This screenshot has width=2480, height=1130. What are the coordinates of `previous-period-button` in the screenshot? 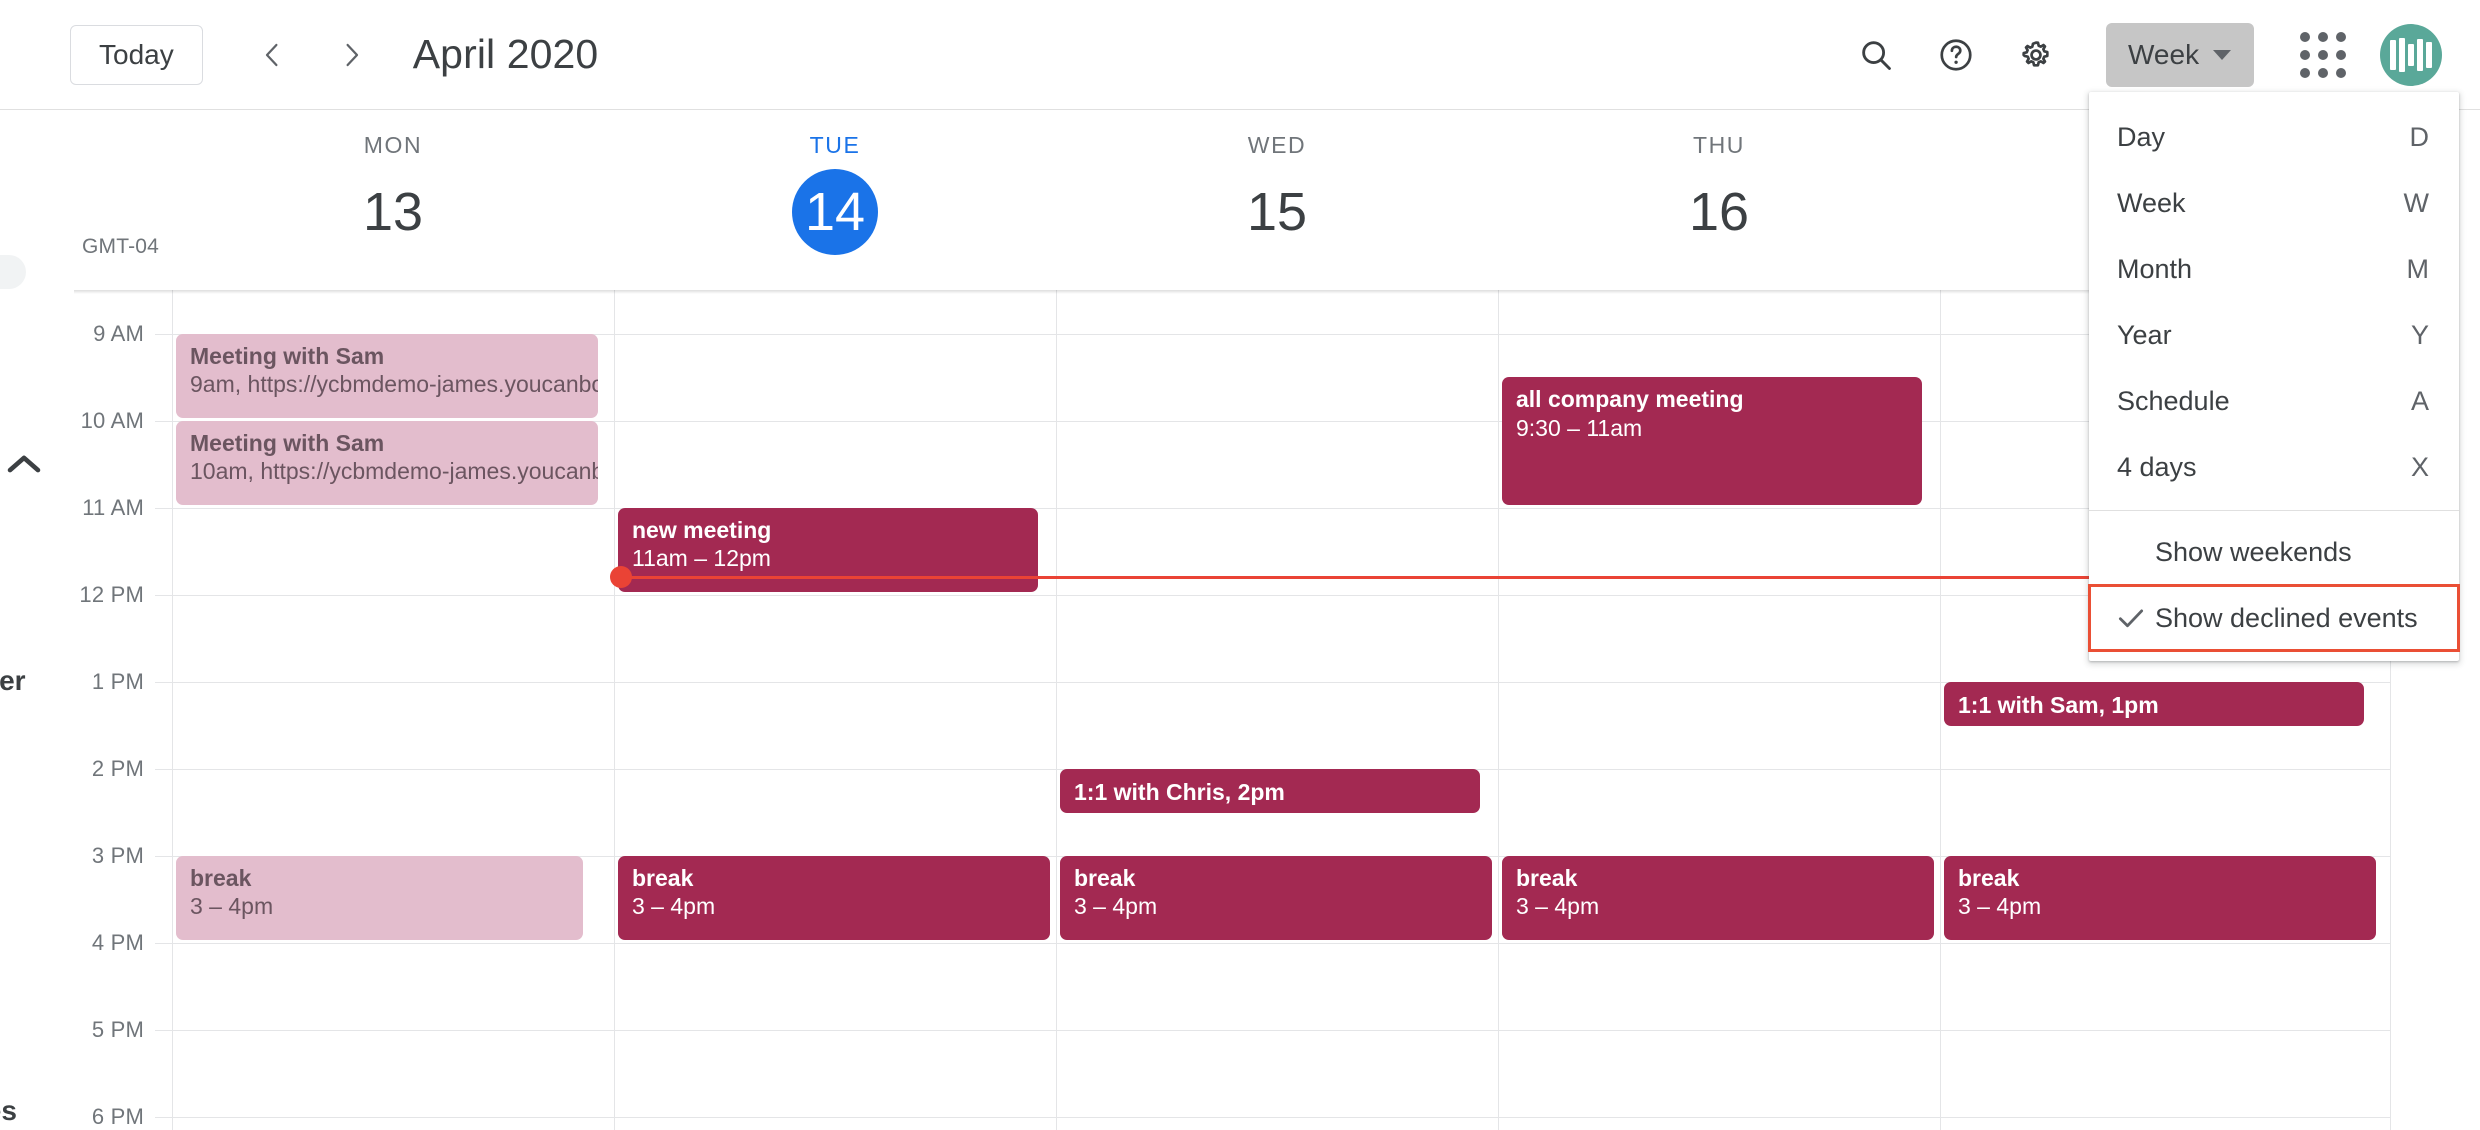 It's located at (272, 55).